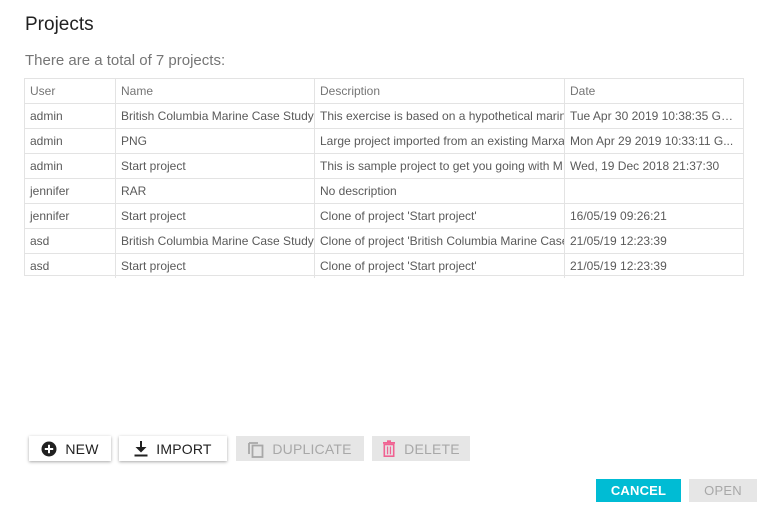  Describe the element at coordinates (653, 166) in the screenshot. I see `cell-date: Wed, 19 Dec 2018 21:37:30` at that location.